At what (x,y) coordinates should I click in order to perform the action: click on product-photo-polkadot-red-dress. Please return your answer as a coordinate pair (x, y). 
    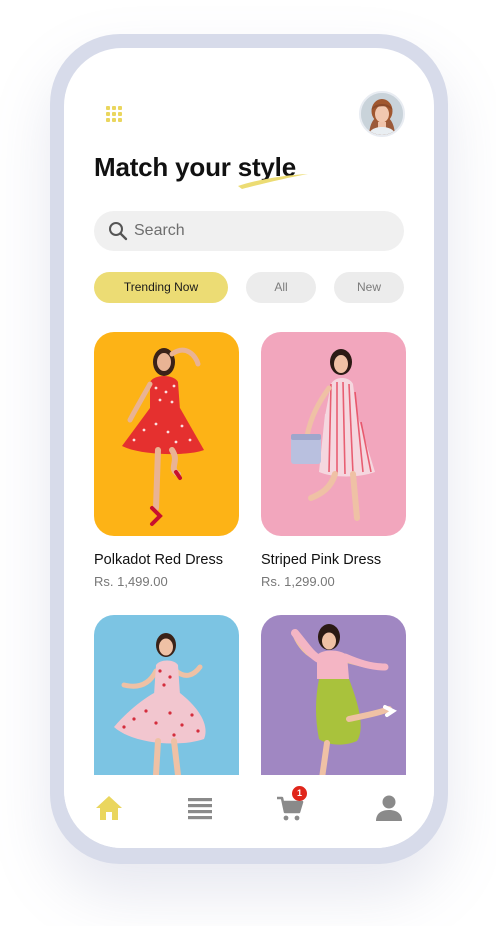
    Looking at the image, I should click on (163, 436).